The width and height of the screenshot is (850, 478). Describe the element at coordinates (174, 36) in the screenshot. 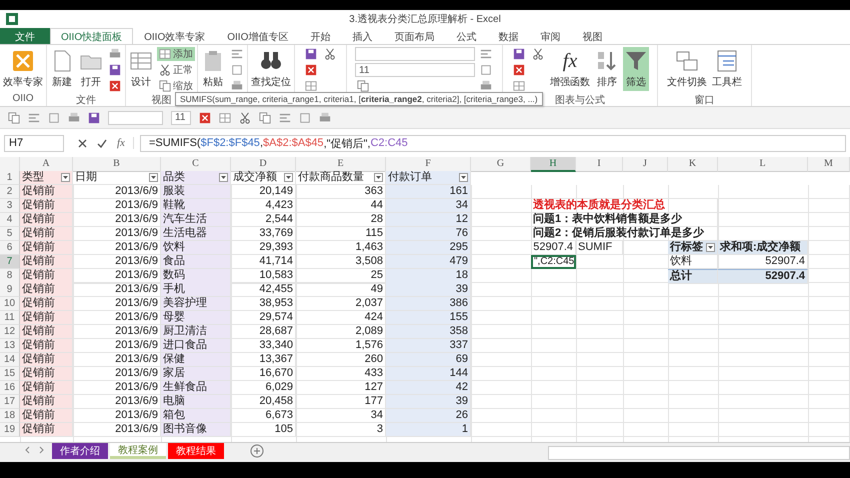

I see `ribbon-tab: OIIO效率专家` at that location.